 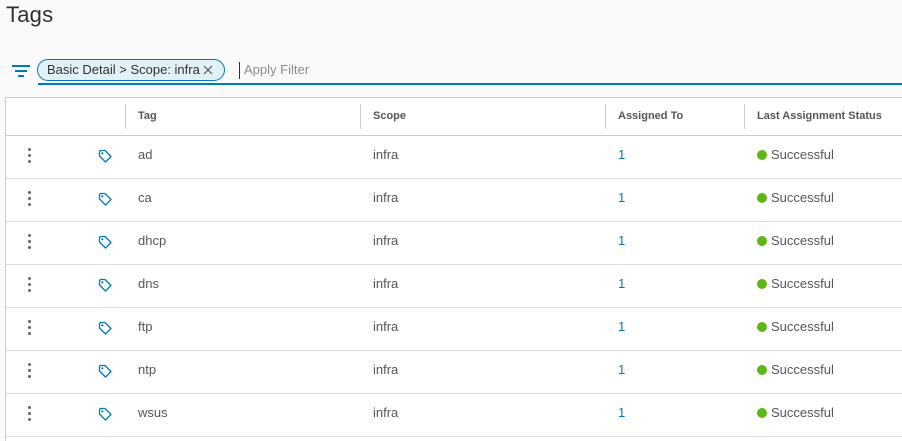 What do you see at coordinates (454, 329) in the screenshot?
I see `table-row: ftp infra 1 Successful` at bounding box center [454, 329].